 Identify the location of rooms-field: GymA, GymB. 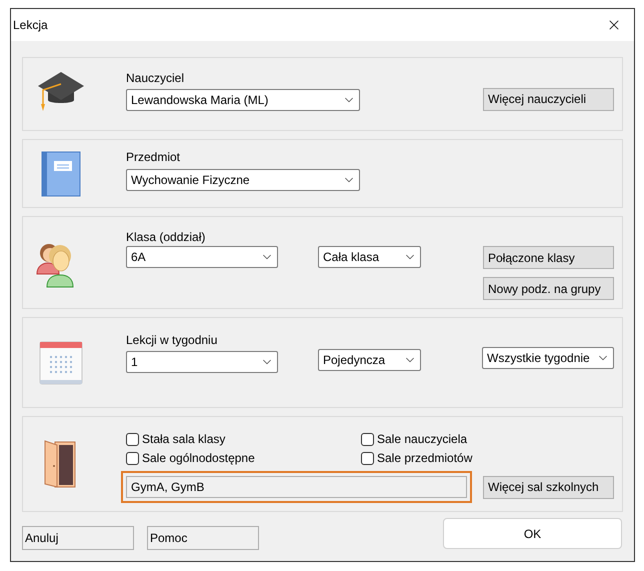
(296, 487).